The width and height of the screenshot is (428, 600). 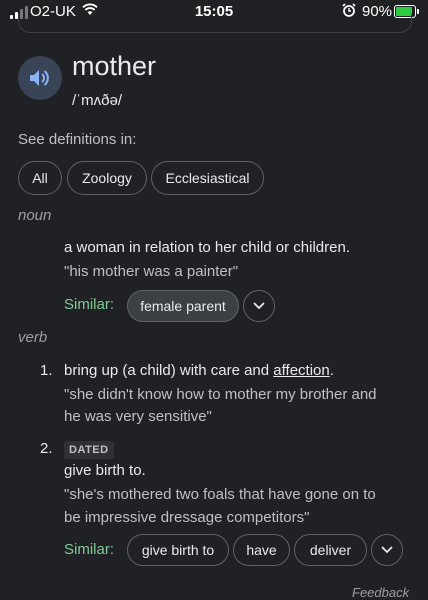 I want to click on noun-similar-label: Similar:, so click(x=89, y=304).